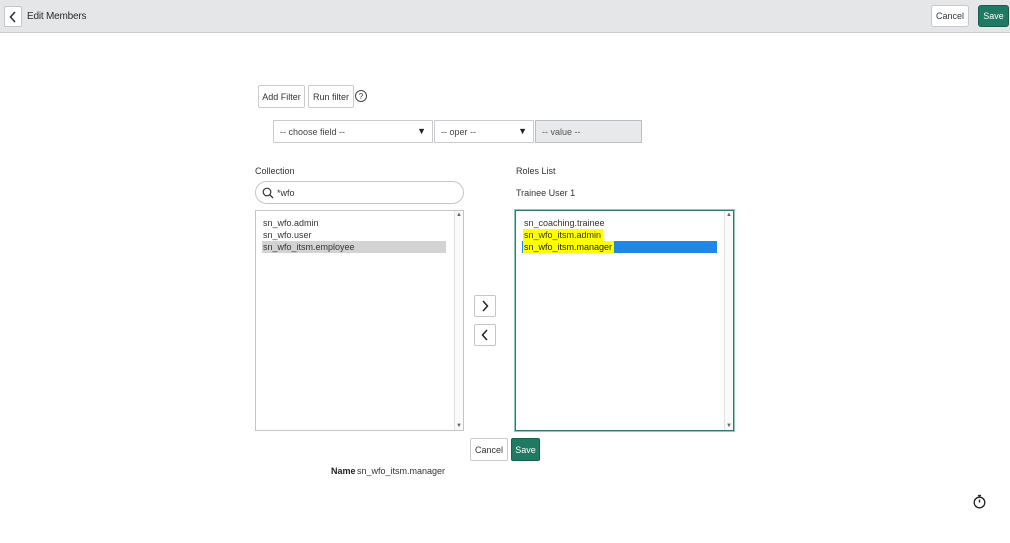  I want to click on collection-item-selected: sn_wfo_itsm.employee, so click(354, 247).